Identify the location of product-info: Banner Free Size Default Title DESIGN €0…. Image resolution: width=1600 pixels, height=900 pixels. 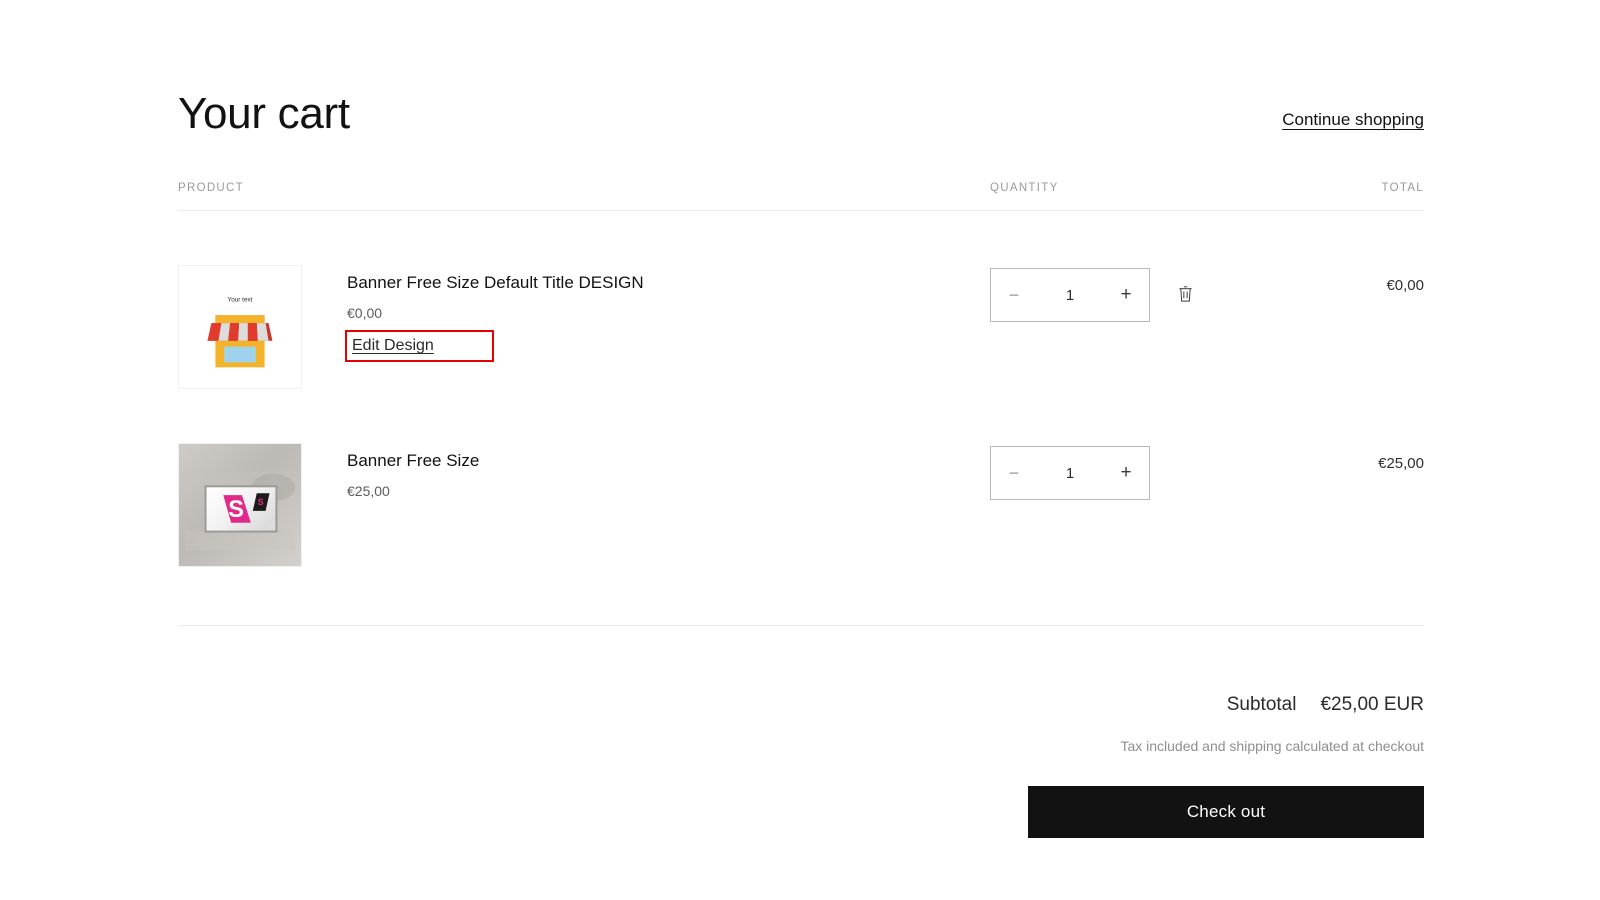
(473, 314).